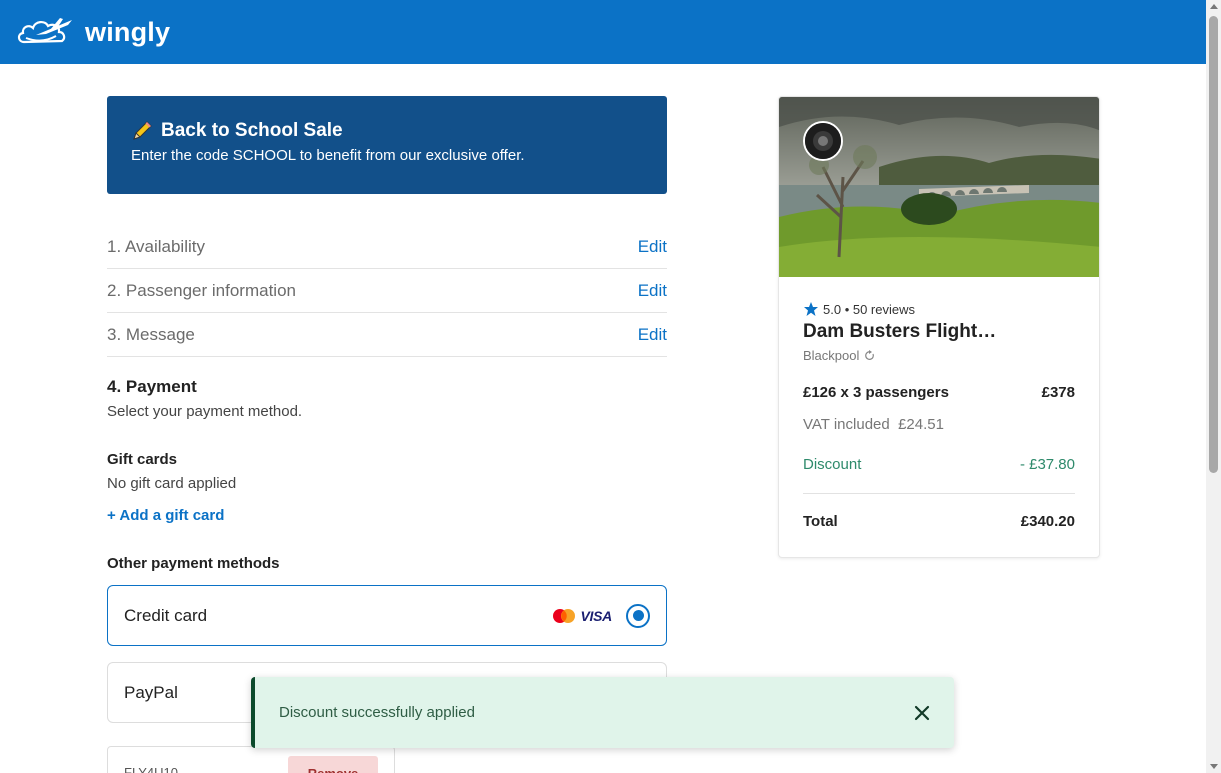 The height and width of the screenshot is (773, 1221). I want to click on edit-message-link: Edit, so click(652, 335).